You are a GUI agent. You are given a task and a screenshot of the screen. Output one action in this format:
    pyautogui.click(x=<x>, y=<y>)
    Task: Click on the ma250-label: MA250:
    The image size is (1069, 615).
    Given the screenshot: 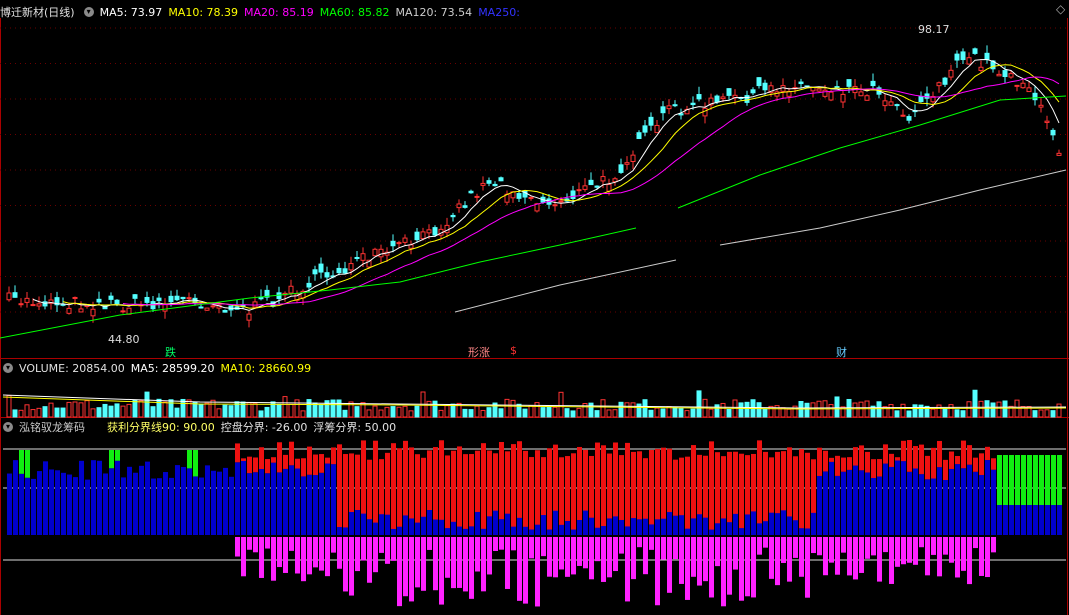 What is the action you would take?
    pyautogui.click(x=499, y=12)
    